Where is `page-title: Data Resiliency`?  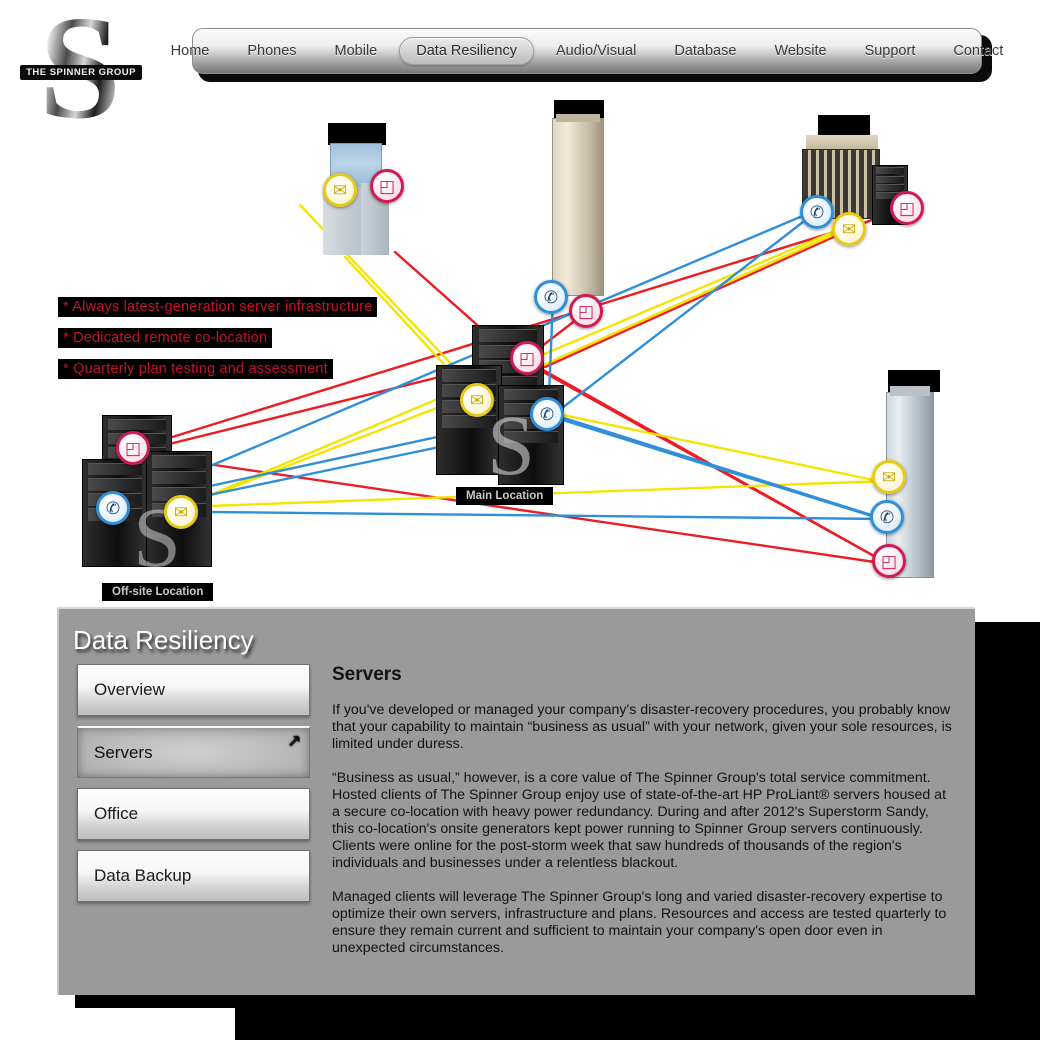 page-title: Data Resiliency is located at coordinates (163, 640).